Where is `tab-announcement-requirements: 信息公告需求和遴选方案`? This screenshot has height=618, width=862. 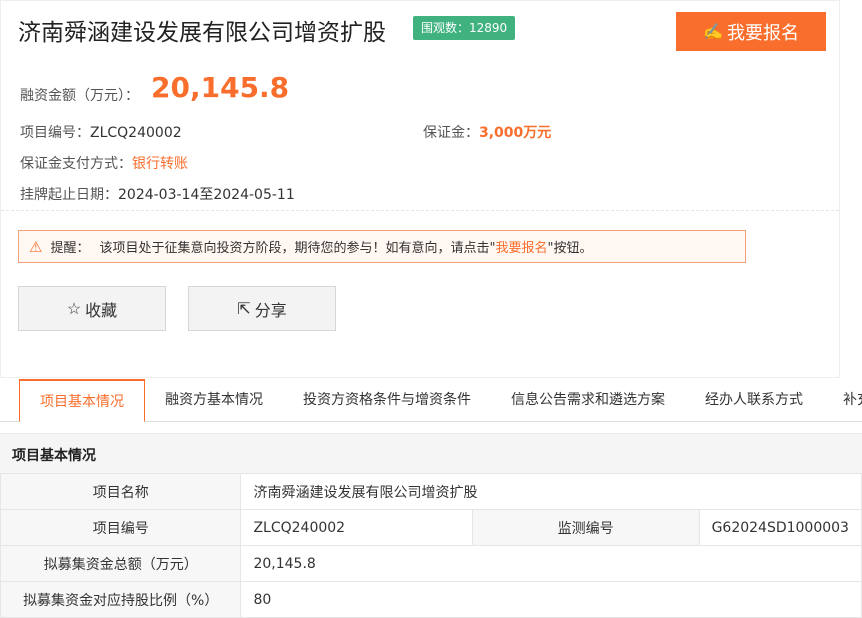
tab-announcement-requirements: 信息公告需求和遴选方案 is located at coordinates (588, 400).